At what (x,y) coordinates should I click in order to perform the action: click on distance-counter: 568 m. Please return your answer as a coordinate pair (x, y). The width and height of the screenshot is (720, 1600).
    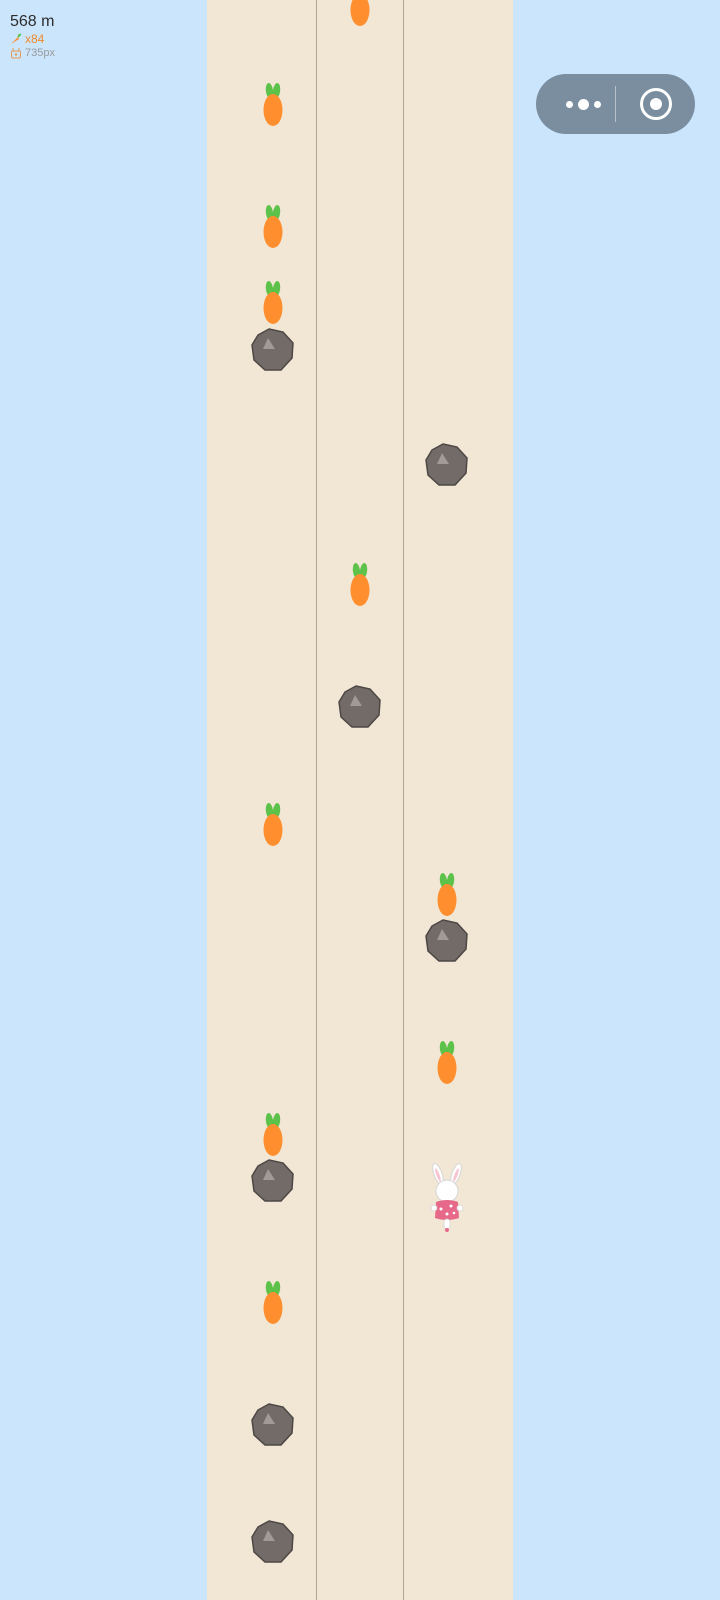
    Looking at the image, I should click on (32, 21).